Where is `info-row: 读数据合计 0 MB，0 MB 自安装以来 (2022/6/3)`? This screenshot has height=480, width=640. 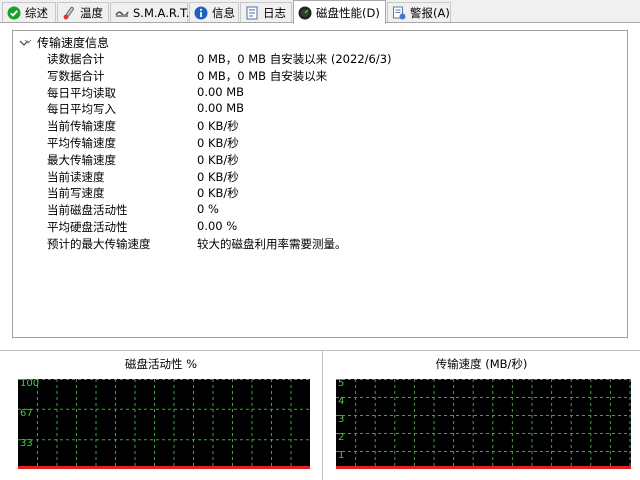
info-row: 读数据合计 0 MB，0 MB 自安装以来 (2022/6/3) is located at coordinates (320, 58).